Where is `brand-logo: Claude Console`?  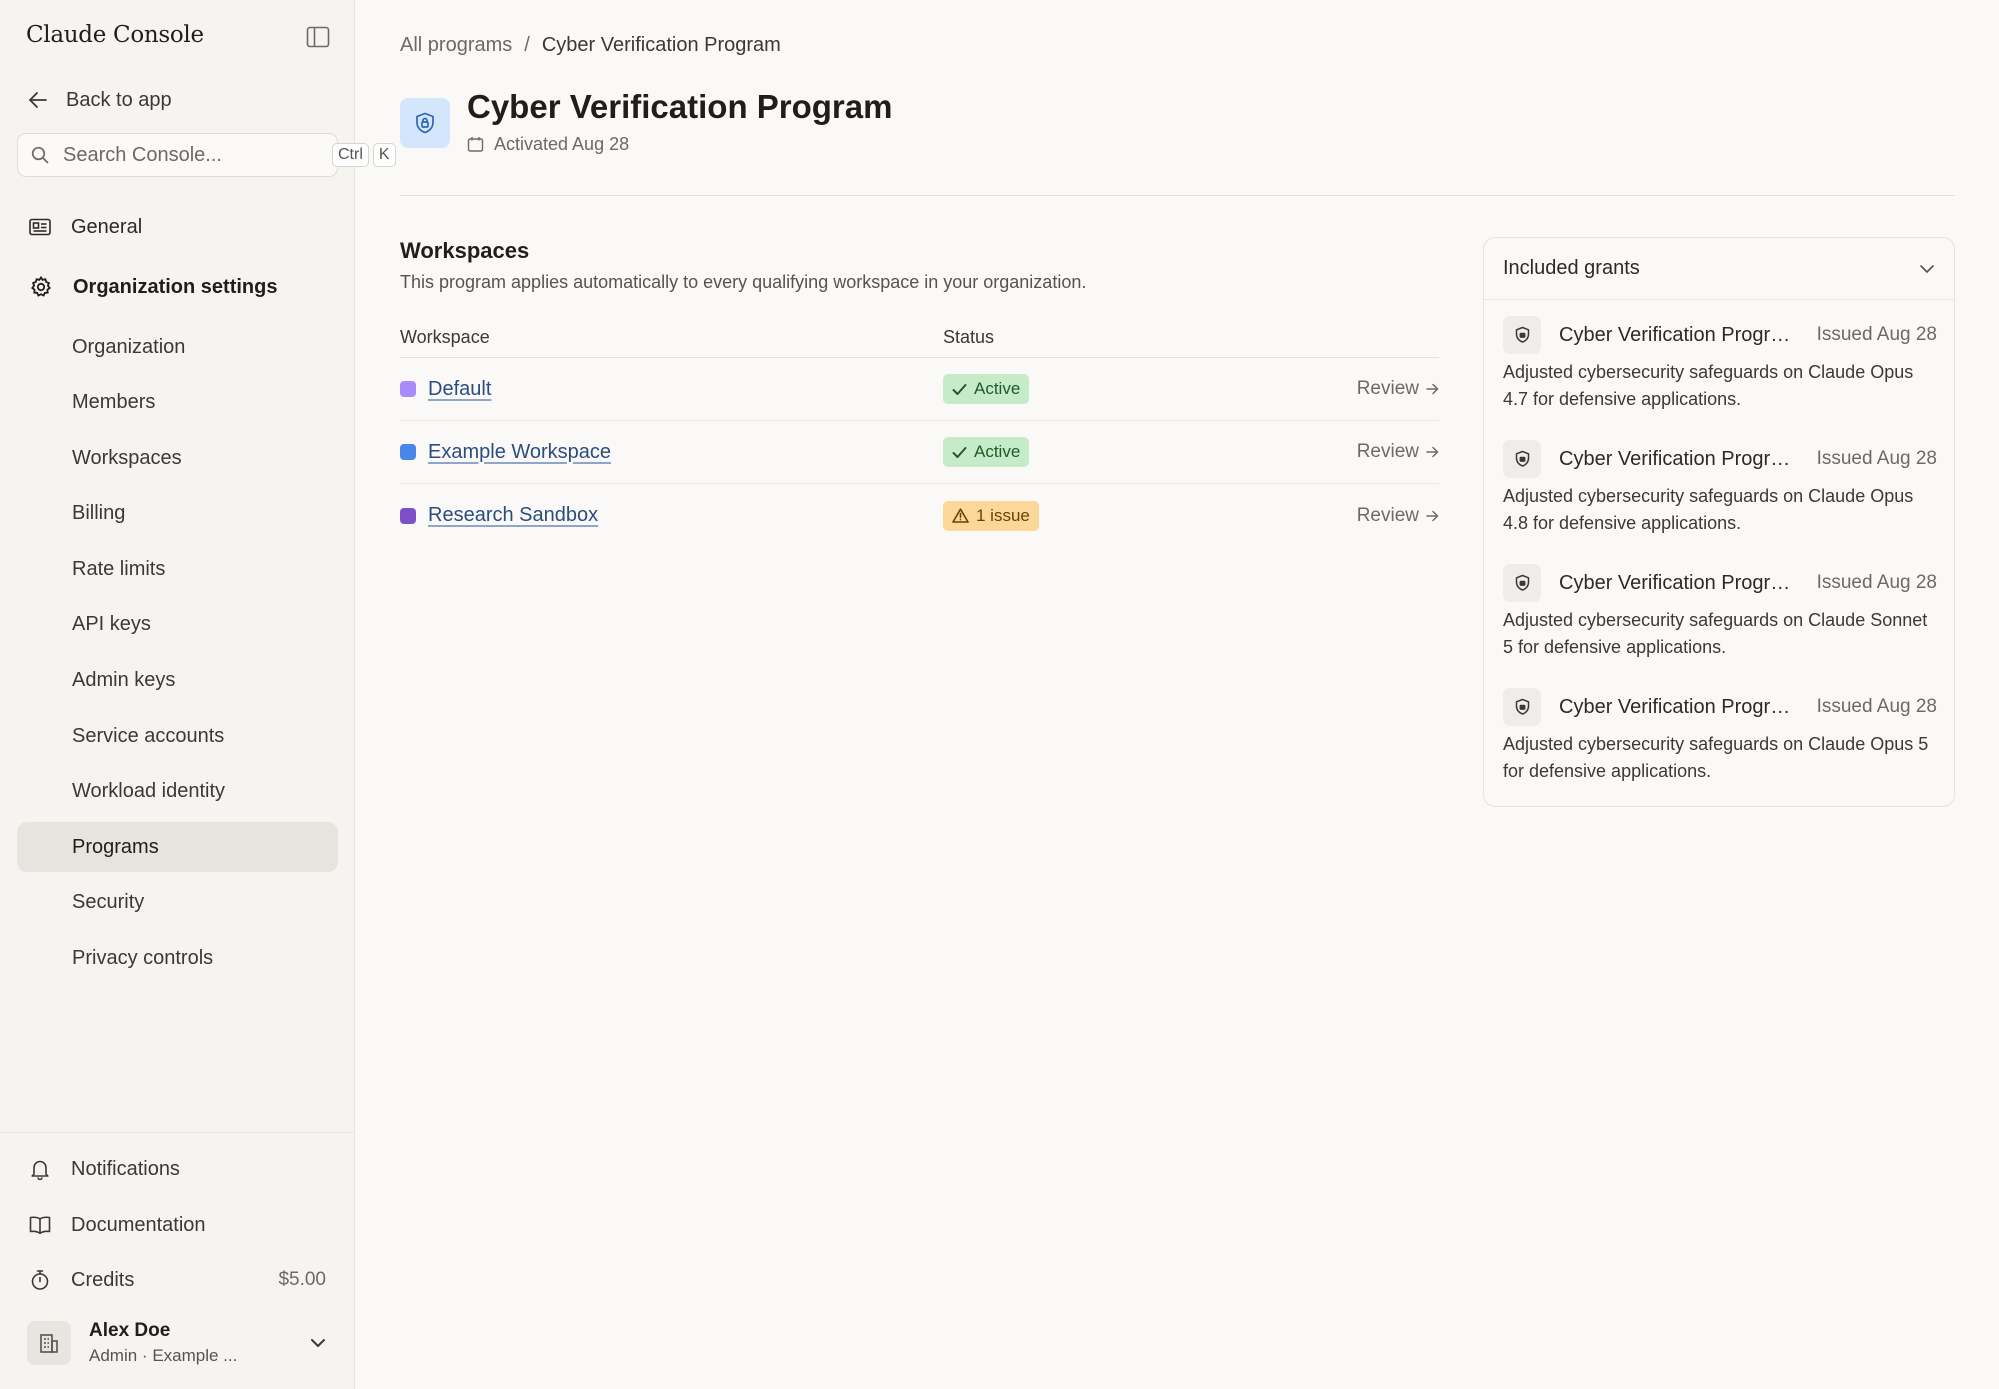
brand-logo: Claude Console is located at coordinates (115, 35).